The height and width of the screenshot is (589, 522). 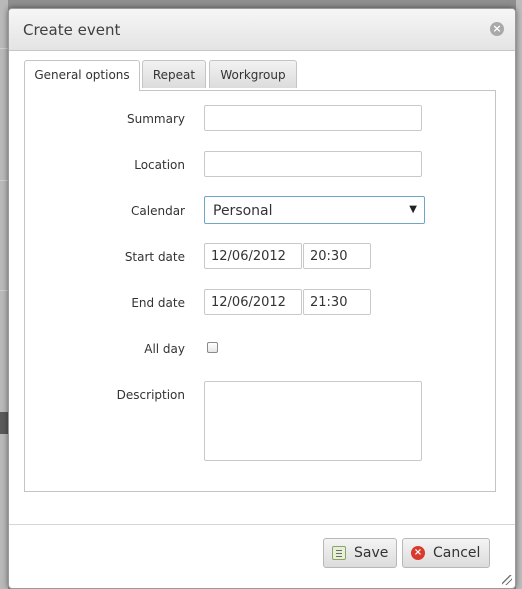 I want to click on dialog-titlebar: Create event ×, so click(x=262, y=30).